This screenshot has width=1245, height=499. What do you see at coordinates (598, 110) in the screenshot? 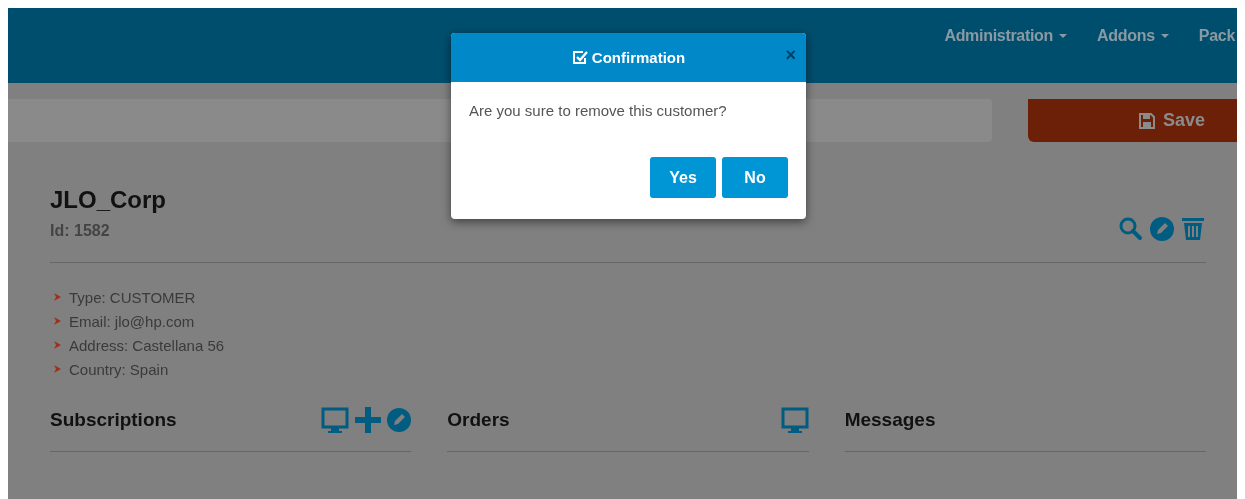
I see `dialog-message: Are you sure to remove this customer?` at bounding box center [598, 110].